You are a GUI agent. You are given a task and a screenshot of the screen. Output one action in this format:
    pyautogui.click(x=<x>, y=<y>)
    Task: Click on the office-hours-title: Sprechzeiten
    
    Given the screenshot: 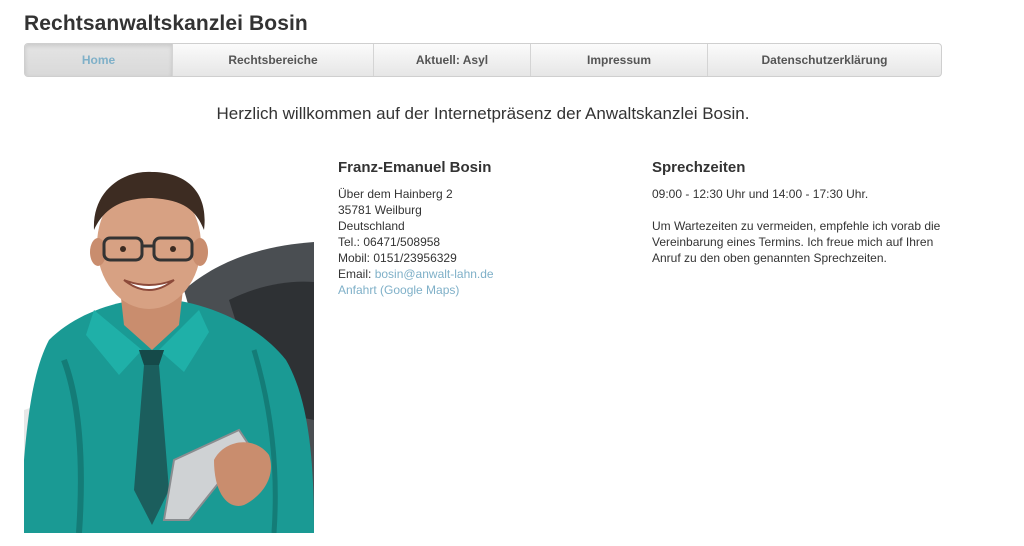 What is the action you would take?
    pyautogui.click(x=699, y=167)
    